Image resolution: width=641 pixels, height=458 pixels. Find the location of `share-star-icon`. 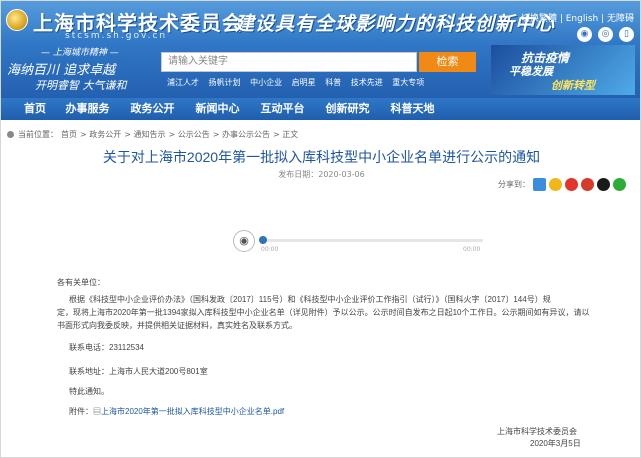

share-star-icon is located at coordinates (555, 184).